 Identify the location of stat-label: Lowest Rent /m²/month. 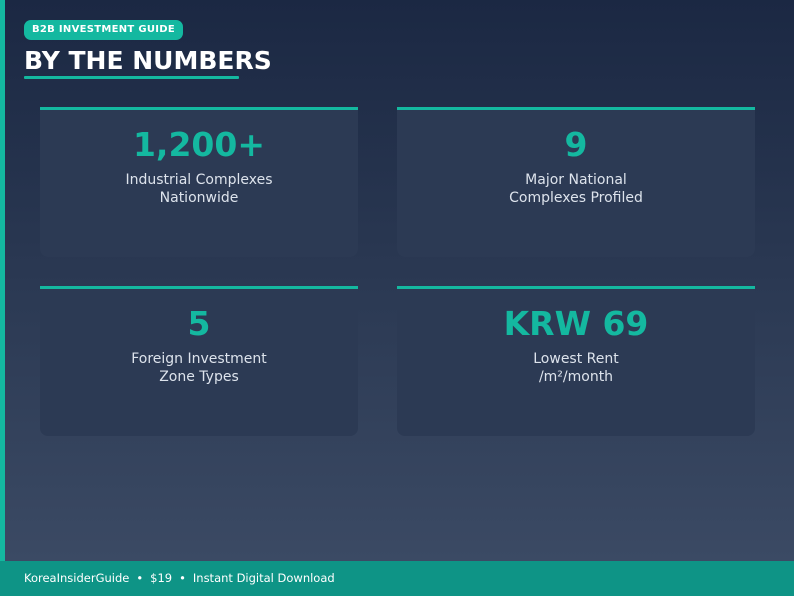
(576, 368).